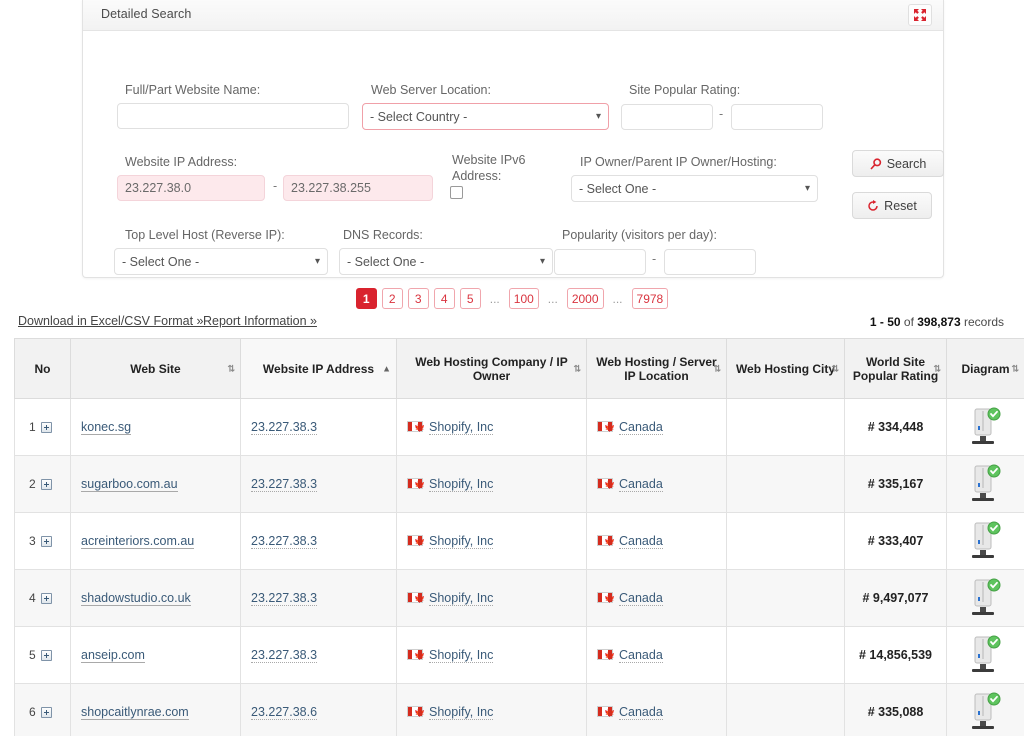 This screenshot has height=736, width=1024. Describe the element at coordinates (129, 484) in the screenshot. I see `website-link: sugarboo.com.au` at that location.